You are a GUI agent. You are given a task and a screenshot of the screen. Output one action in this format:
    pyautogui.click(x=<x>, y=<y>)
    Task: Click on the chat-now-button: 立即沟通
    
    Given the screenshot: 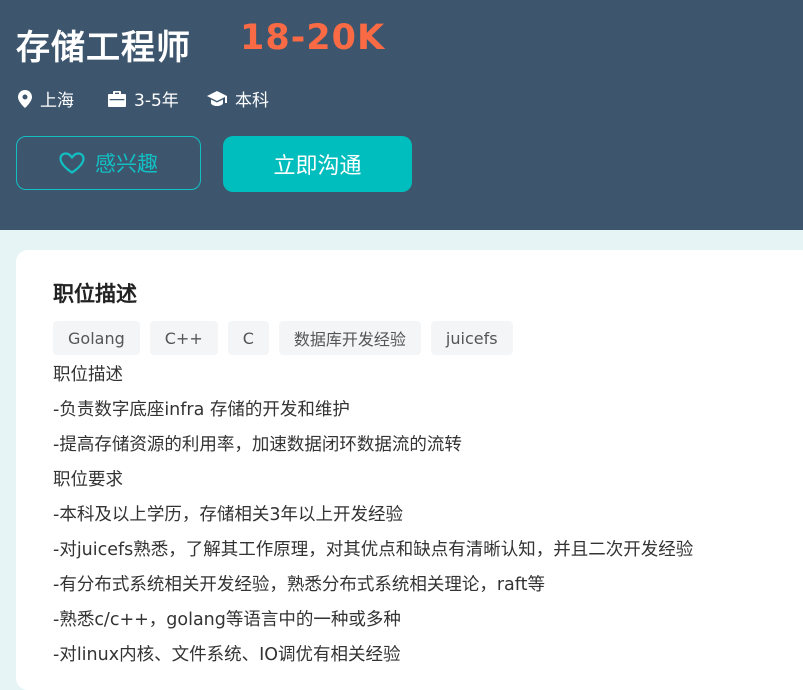 What is the action you would take?
    pyautogui.click(x=317, y=164)
    